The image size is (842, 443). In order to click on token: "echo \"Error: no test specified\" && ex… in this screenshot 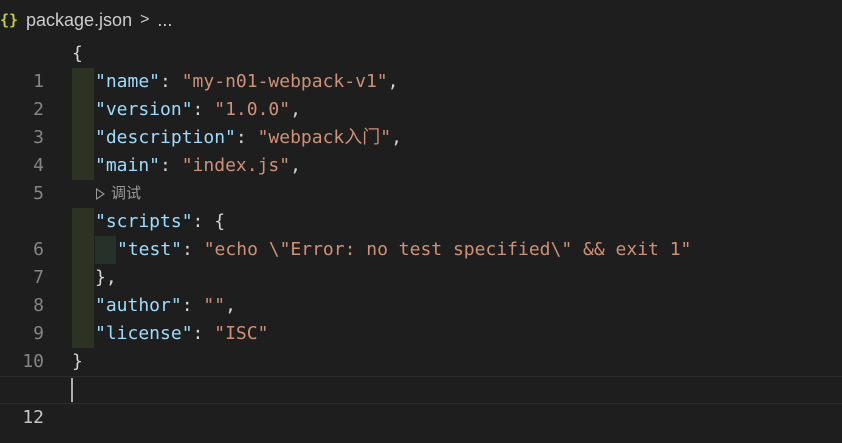, I will do `click(447, 249)`.